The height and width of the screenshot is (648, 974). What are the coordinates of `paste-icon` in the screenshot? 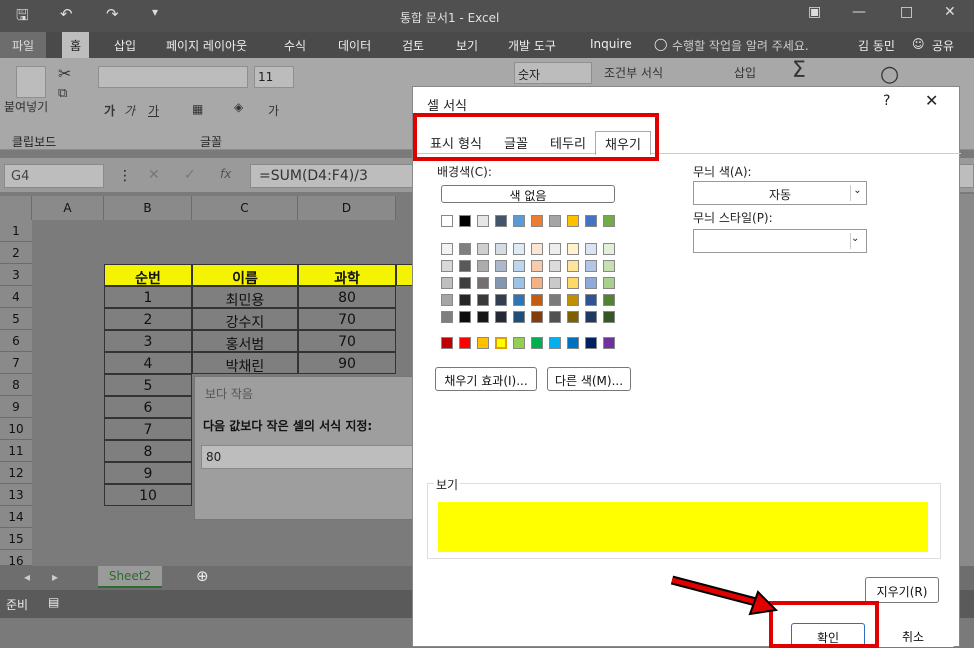 It's located at (31, 82).